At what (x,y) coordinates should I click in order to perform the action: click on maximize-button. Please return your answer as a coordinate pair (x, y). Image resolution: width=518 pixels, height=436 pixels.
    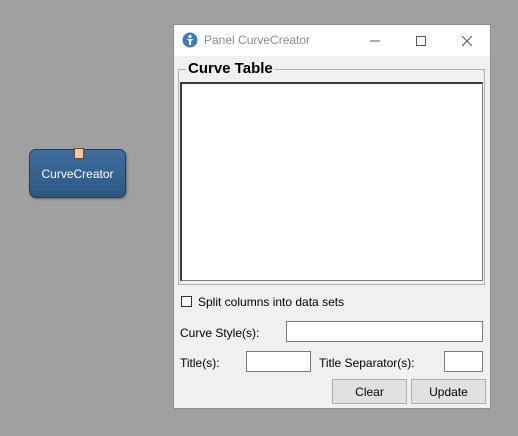
    Looking at the image, I should click on (421, 40).